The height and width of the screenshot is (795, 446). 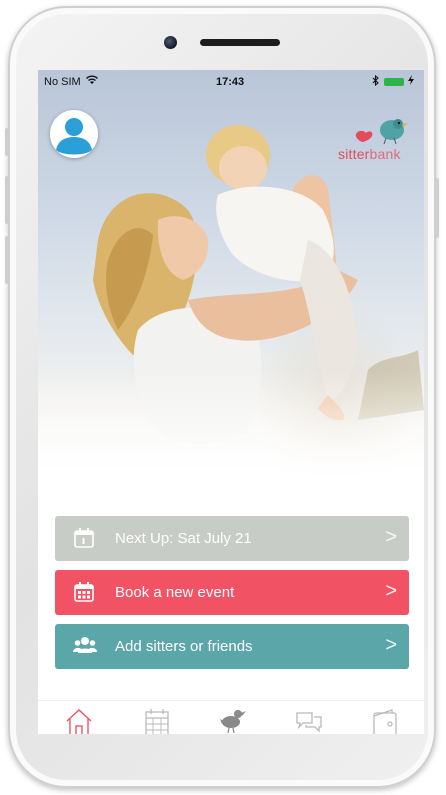 I want to click on volume-up-button, so click(x=7, y=200).